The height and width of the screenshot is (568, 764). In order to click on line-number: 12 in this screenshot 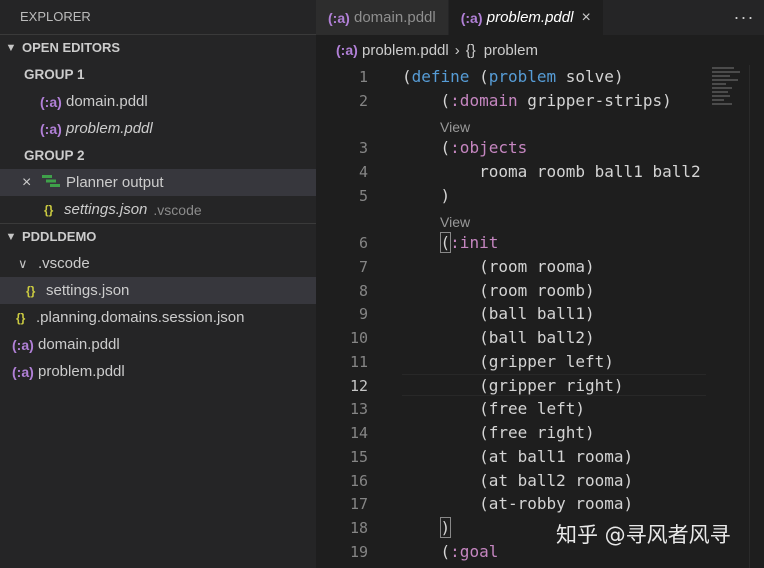, I will do `click(358, 386)`.